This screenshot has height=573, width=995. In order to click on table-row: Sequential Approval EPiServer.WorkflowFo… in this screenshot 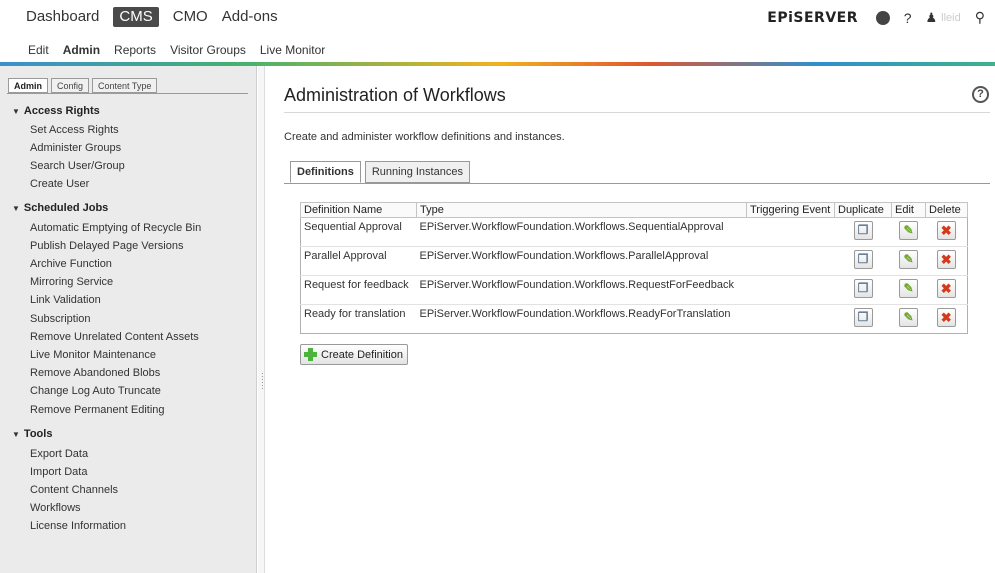, I will do `click(634, 232)`.